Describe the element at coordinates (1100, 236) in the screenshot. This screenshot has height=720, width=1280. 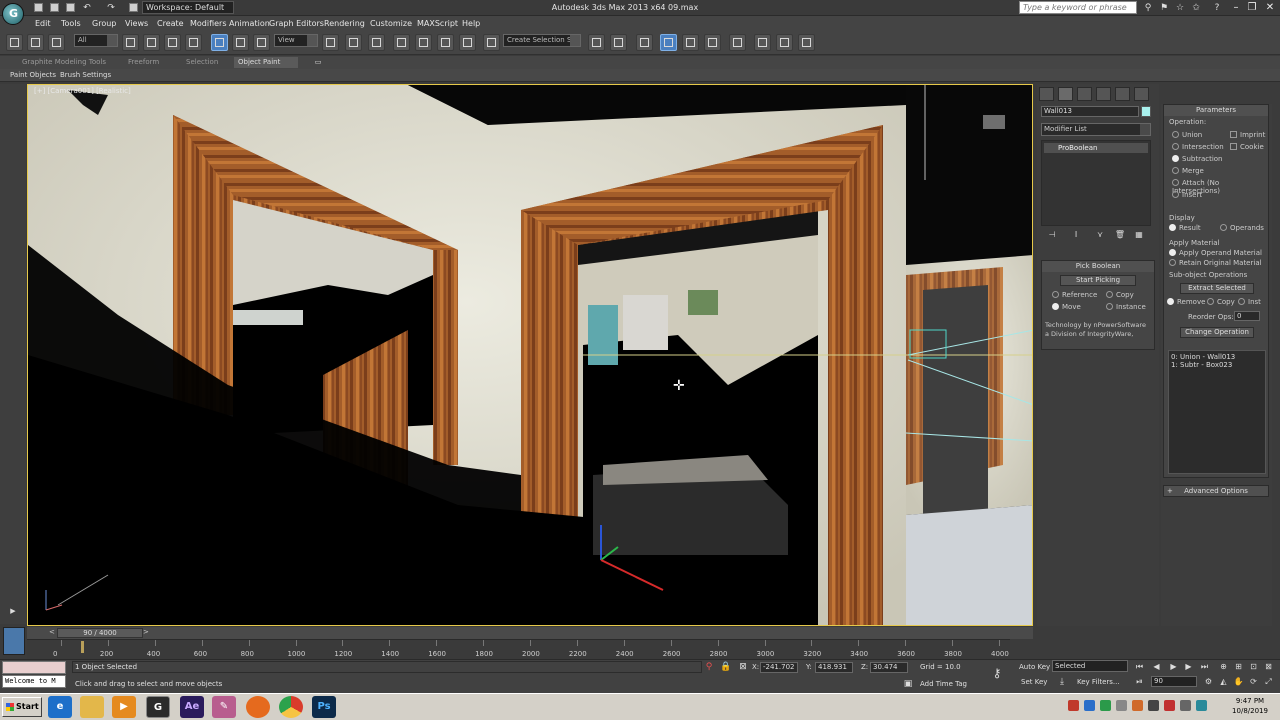
I see `make-unique-icon: ⋎` at that location.